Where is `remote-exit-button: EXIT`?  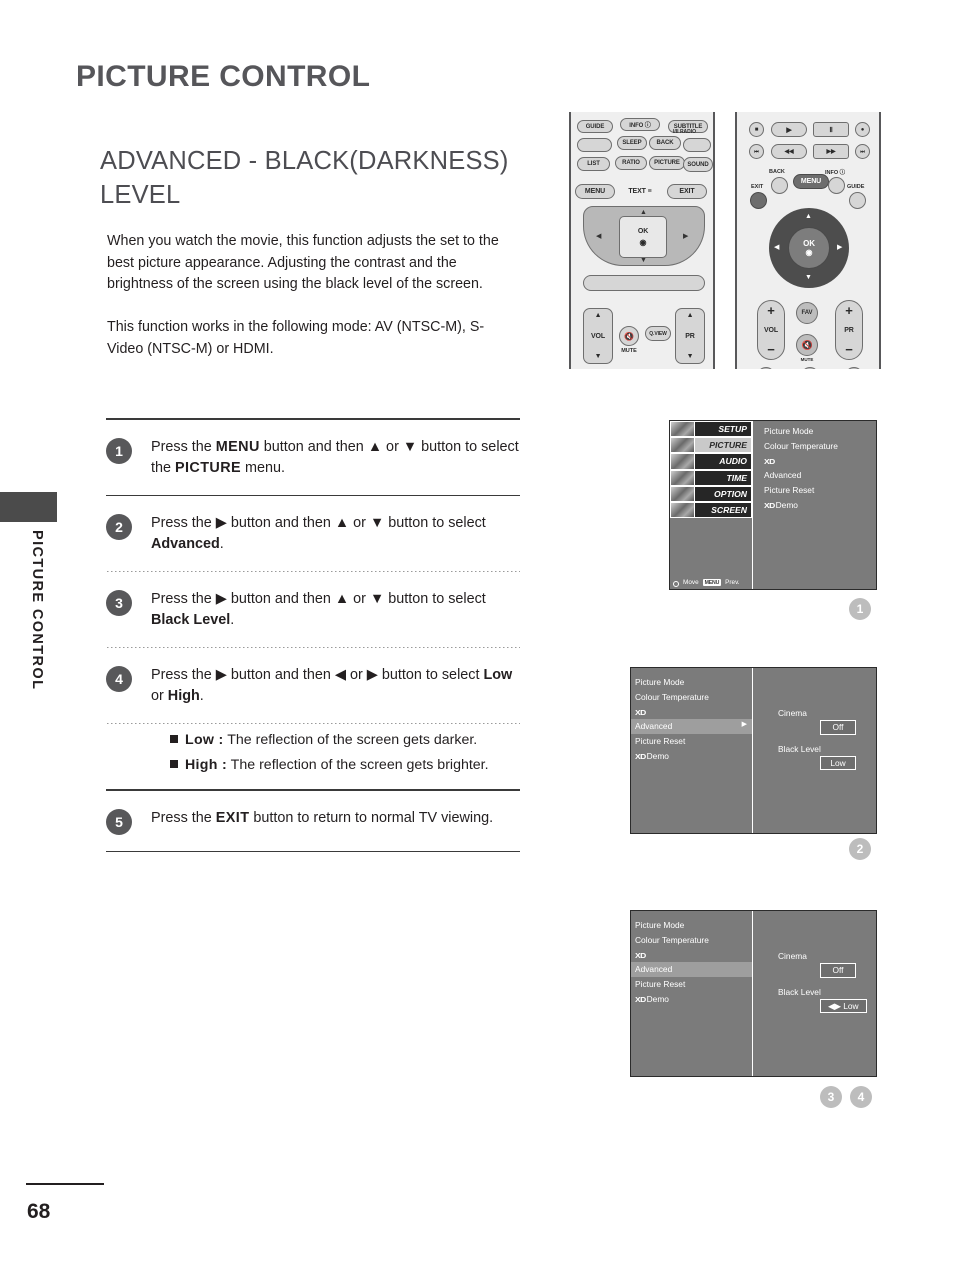
remote-exit-button: EXIT is located at coordinates (687, 191).